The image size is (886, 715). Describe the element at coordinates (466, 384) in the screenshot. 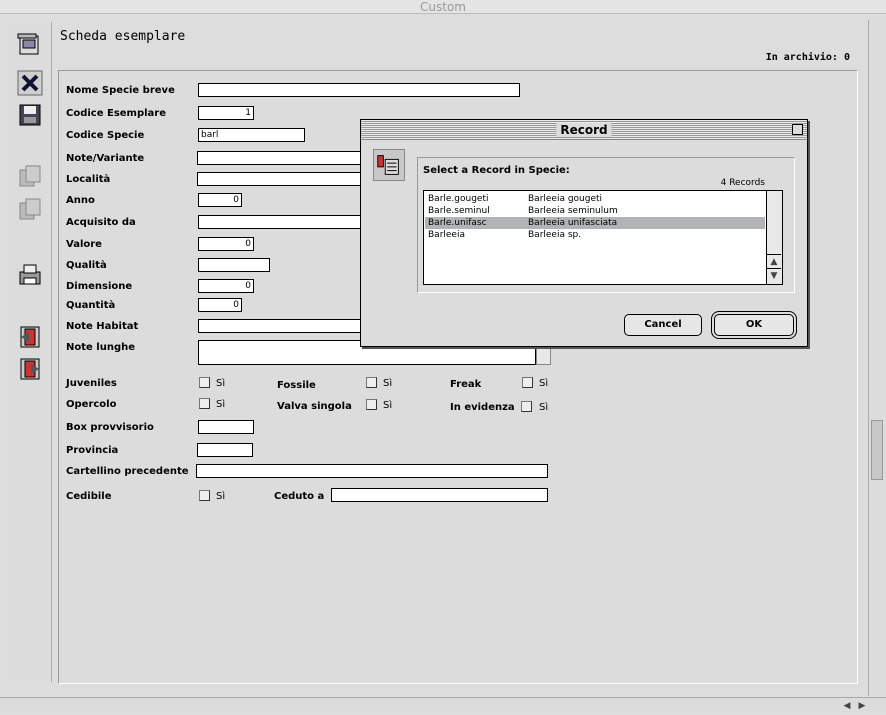

I see `freak-label: Freak` at that location.